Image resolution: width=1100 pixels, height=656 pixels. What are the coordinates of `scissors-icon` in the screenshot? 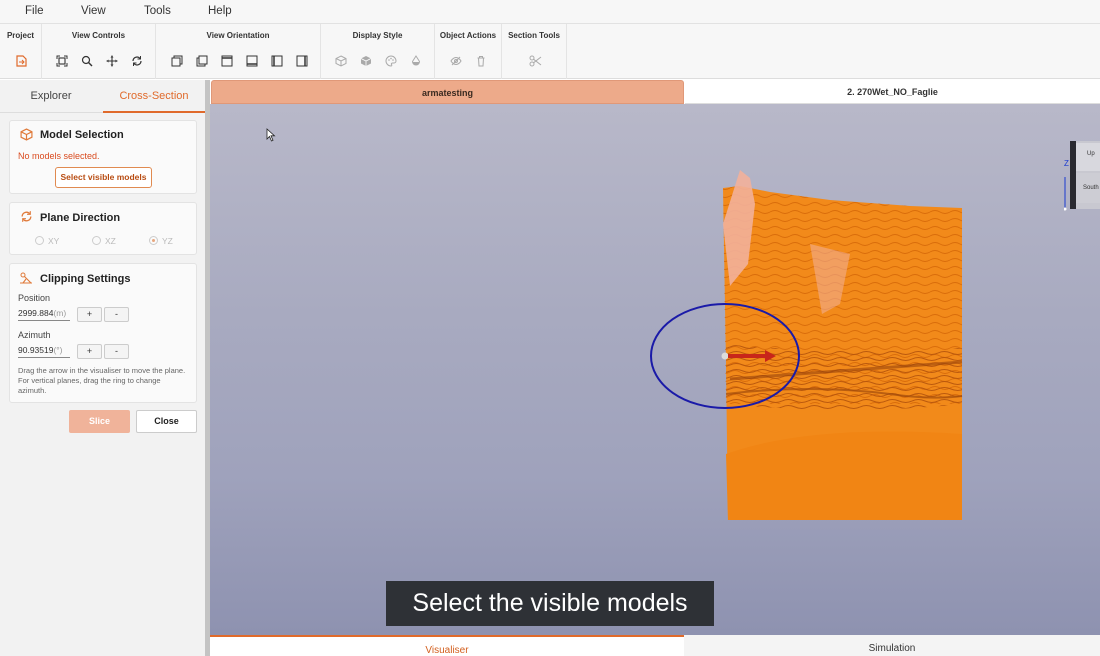 It's located at (535, 61).